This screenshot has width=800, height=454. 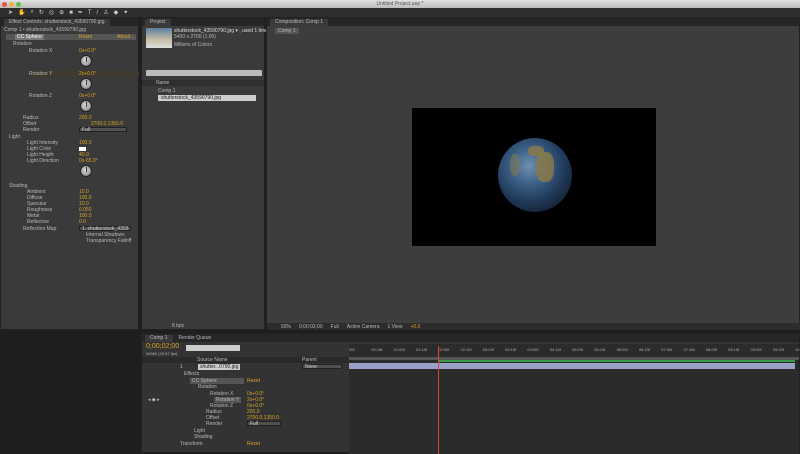 What do you see at coordinates (45, 30) in the screenshot?
I see `breadcrumb: Comp 1 • shutterstock_43590790.jpg` at bounding box center [45, 30].